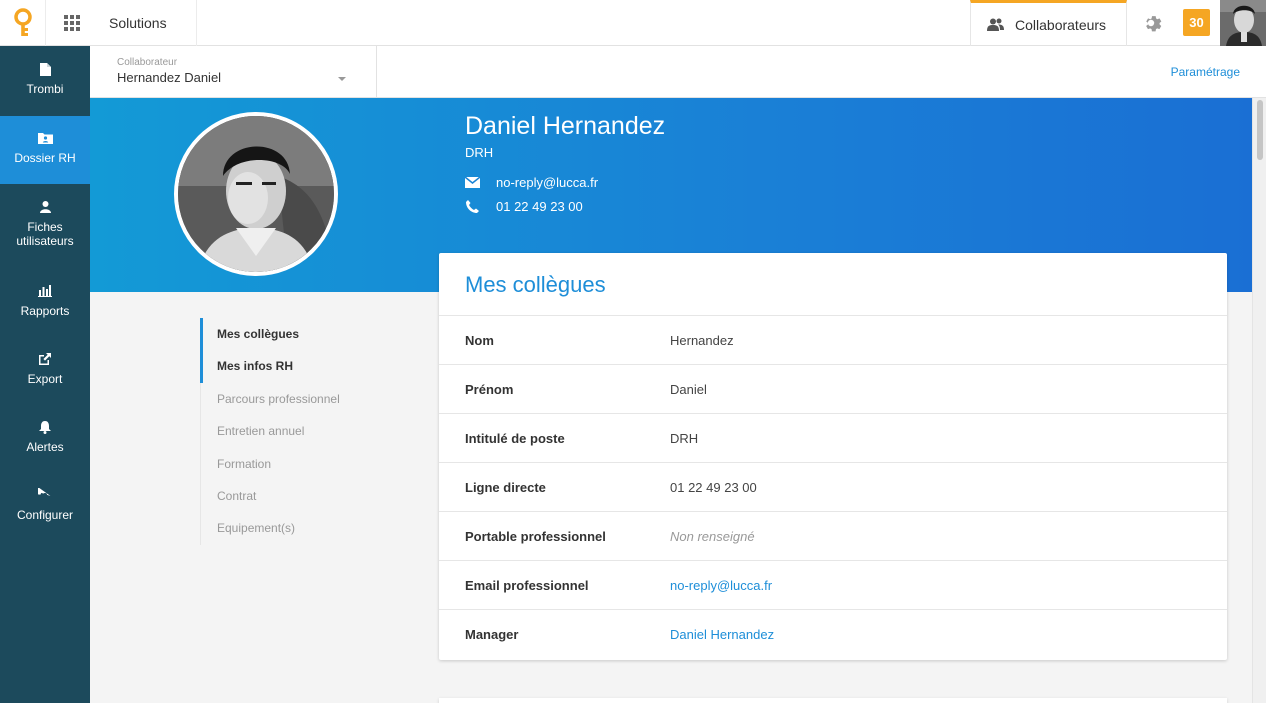 The image size is (1266, 703). What do you see at coordinates (1205, 72) in the screenshot?
I see `parametrage-link: Paramétrage` at bounding box center [1205, 72].